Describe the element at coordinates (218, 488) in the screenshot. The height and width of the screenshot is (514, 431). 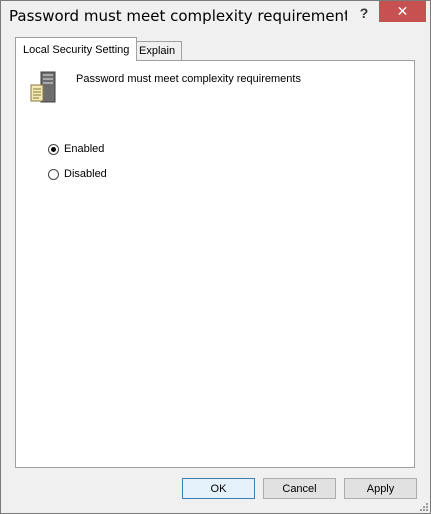
I see `ok-button: OK` at that location.